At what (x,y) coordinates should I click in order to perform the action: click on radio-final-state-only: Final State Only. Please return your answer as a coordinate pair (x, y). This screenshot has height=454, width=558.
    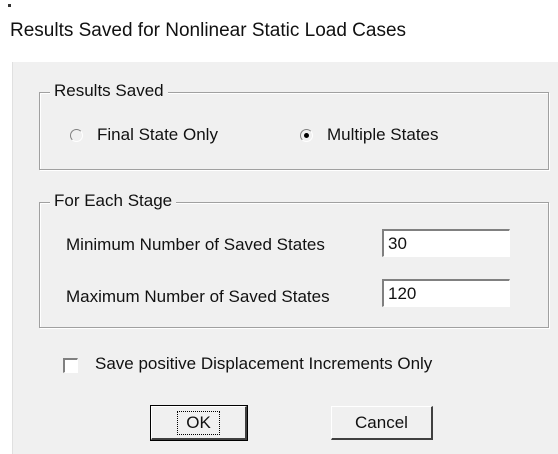
    Looking at the image, I should click on (144, 135).